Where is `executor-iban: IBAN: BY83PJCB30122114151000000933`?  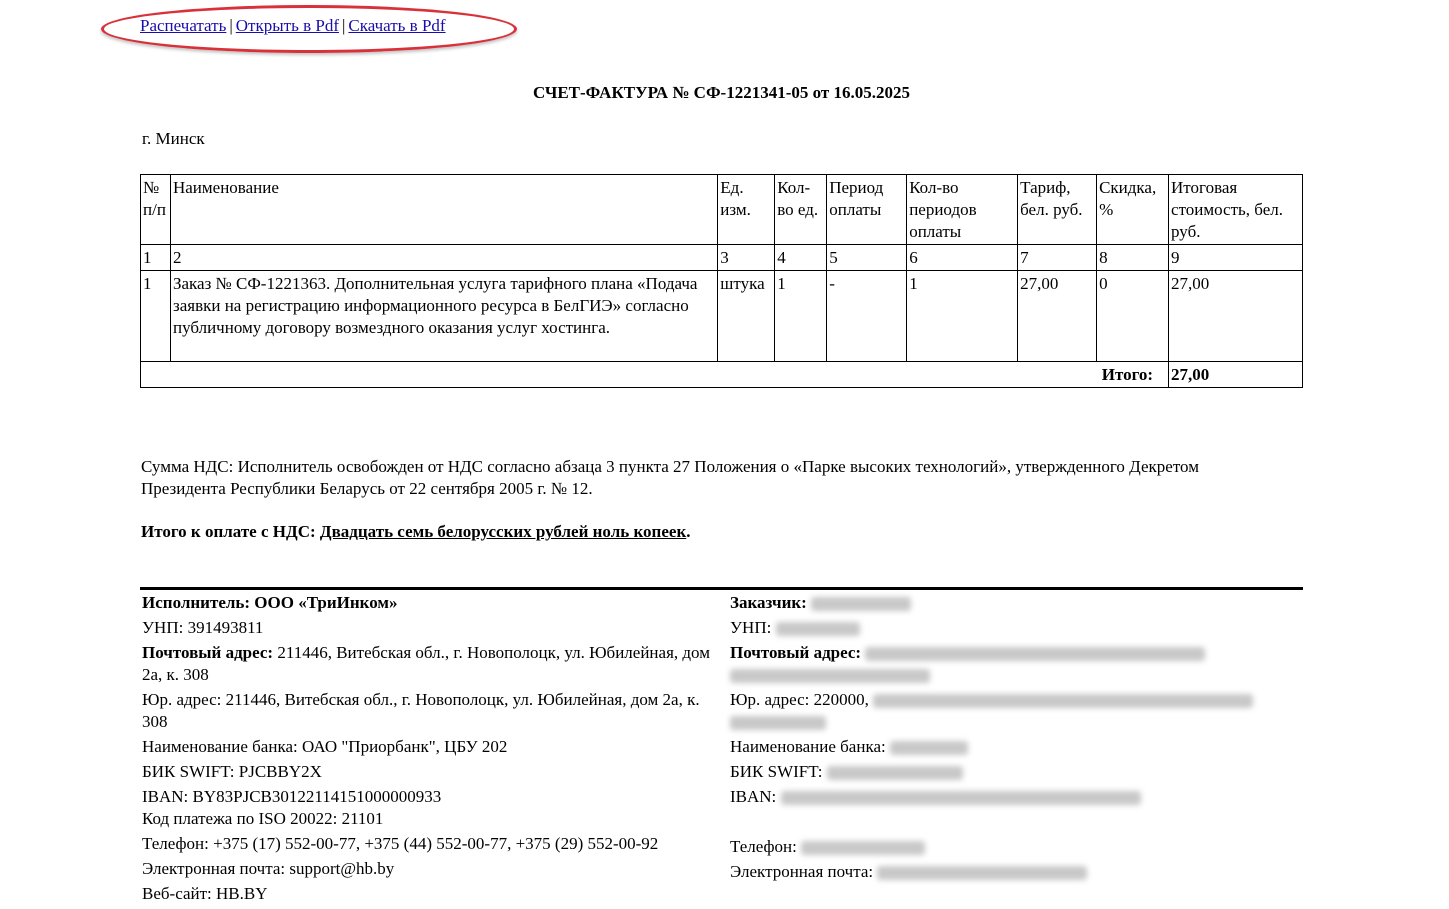
executor-iban: IBAN: BY83PJCB30122114151000000933 is located at coordinates (292, 796).